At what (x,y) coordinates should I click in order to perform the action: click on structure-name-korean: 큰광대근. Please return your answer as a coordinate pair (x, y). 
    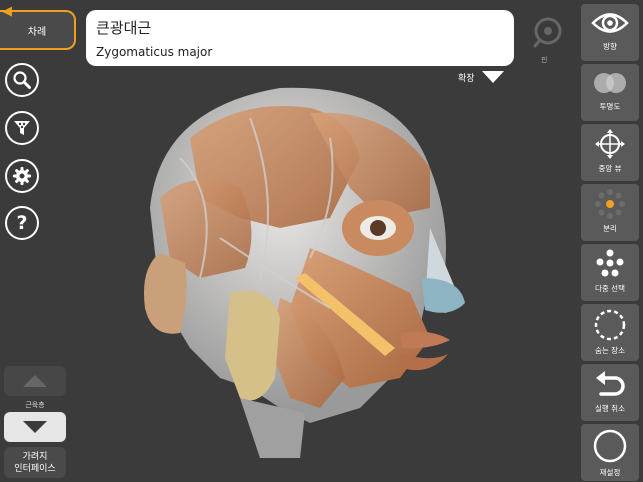
    Looking at the image, I should click on (124, 28).